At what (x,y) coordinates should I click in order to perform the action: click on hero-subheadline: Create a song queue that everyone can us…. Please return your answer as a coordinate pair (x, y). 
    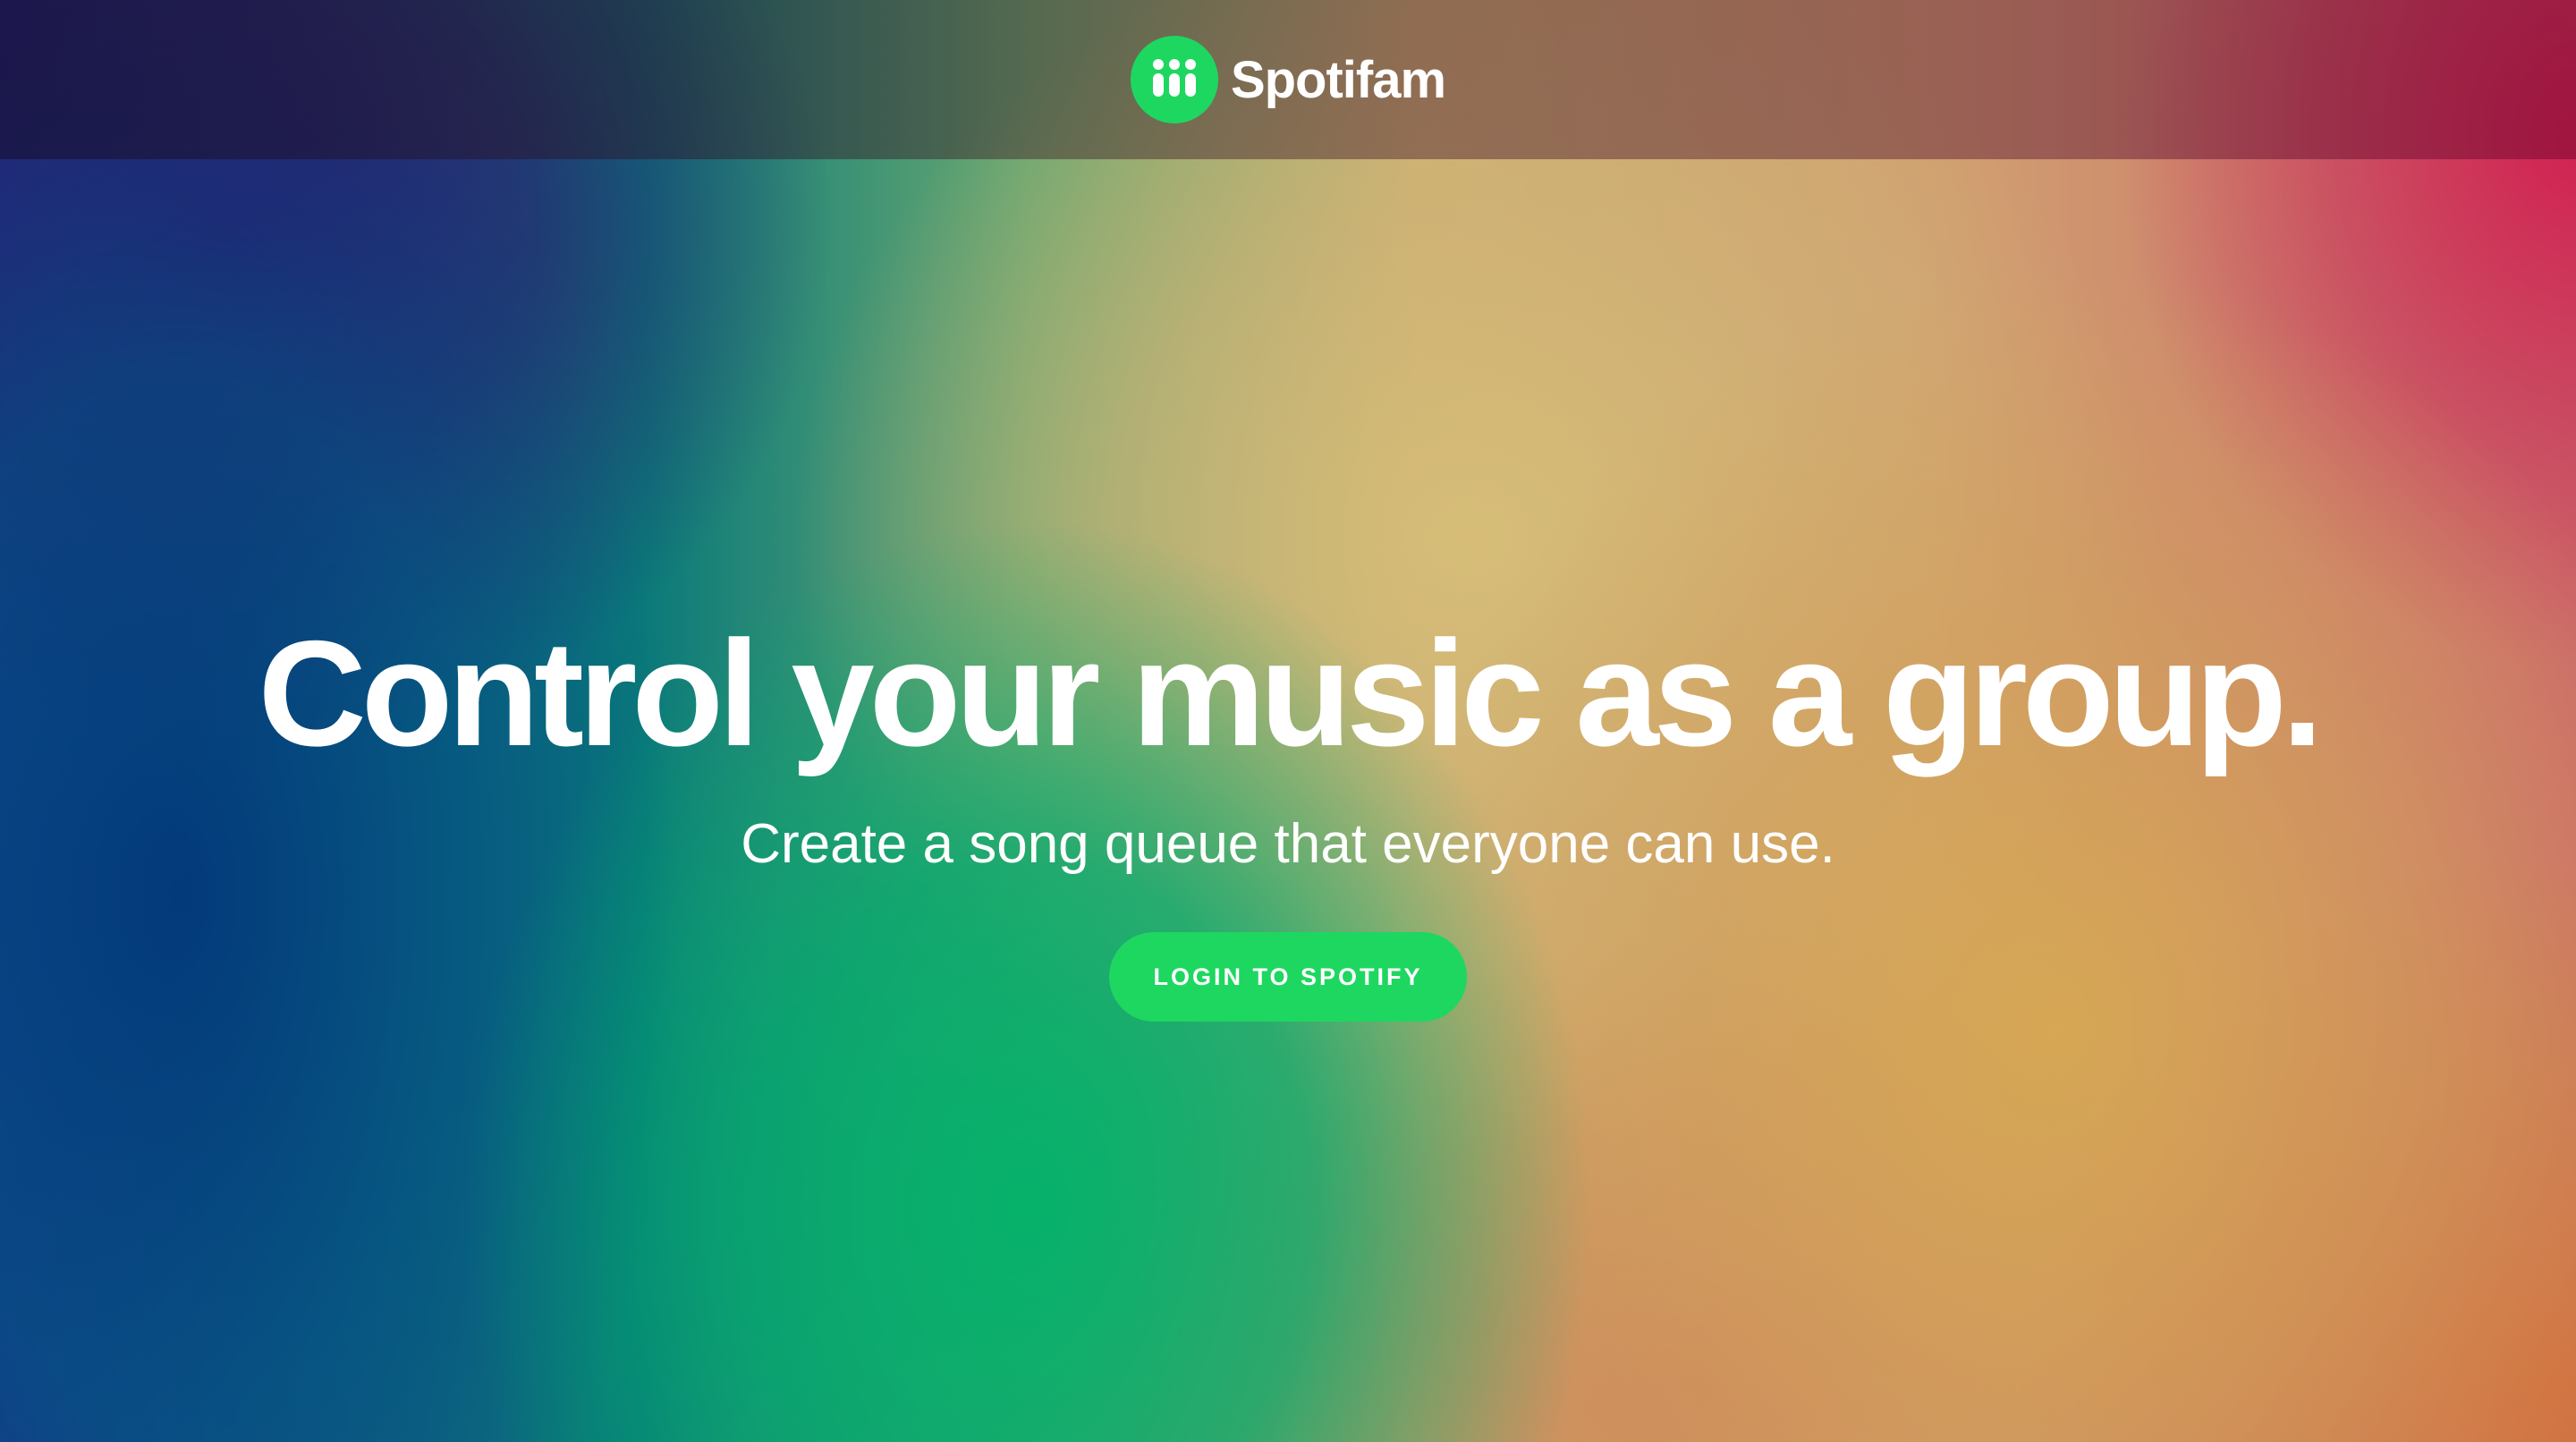
    Looking at the image, I should click on (1288, 844).